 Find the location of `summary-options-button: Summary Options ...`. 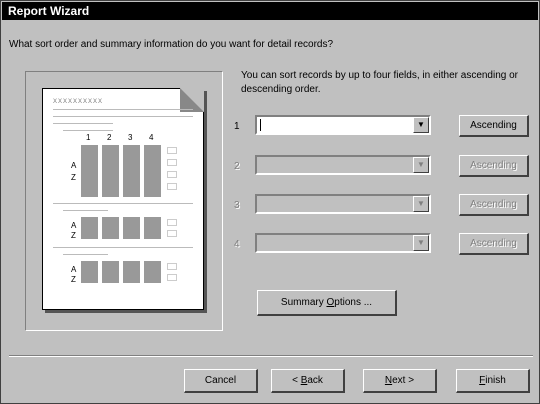

summary-options-button: Summary Options ... is located at coordinates (327, 303).